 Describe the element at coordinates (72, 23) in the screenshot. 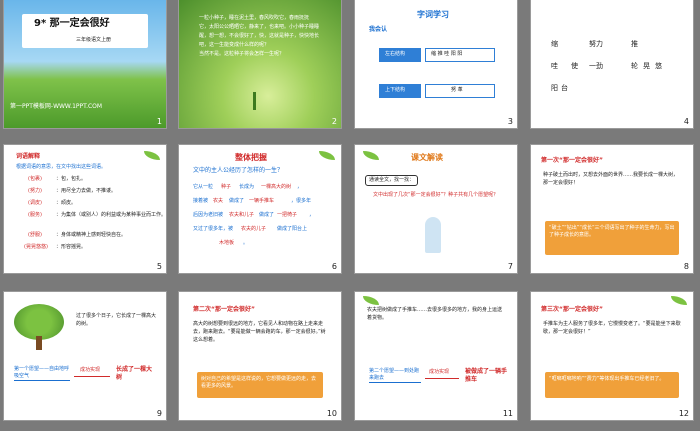

I see `slide-title: 9* 那一定会很好` at that location.